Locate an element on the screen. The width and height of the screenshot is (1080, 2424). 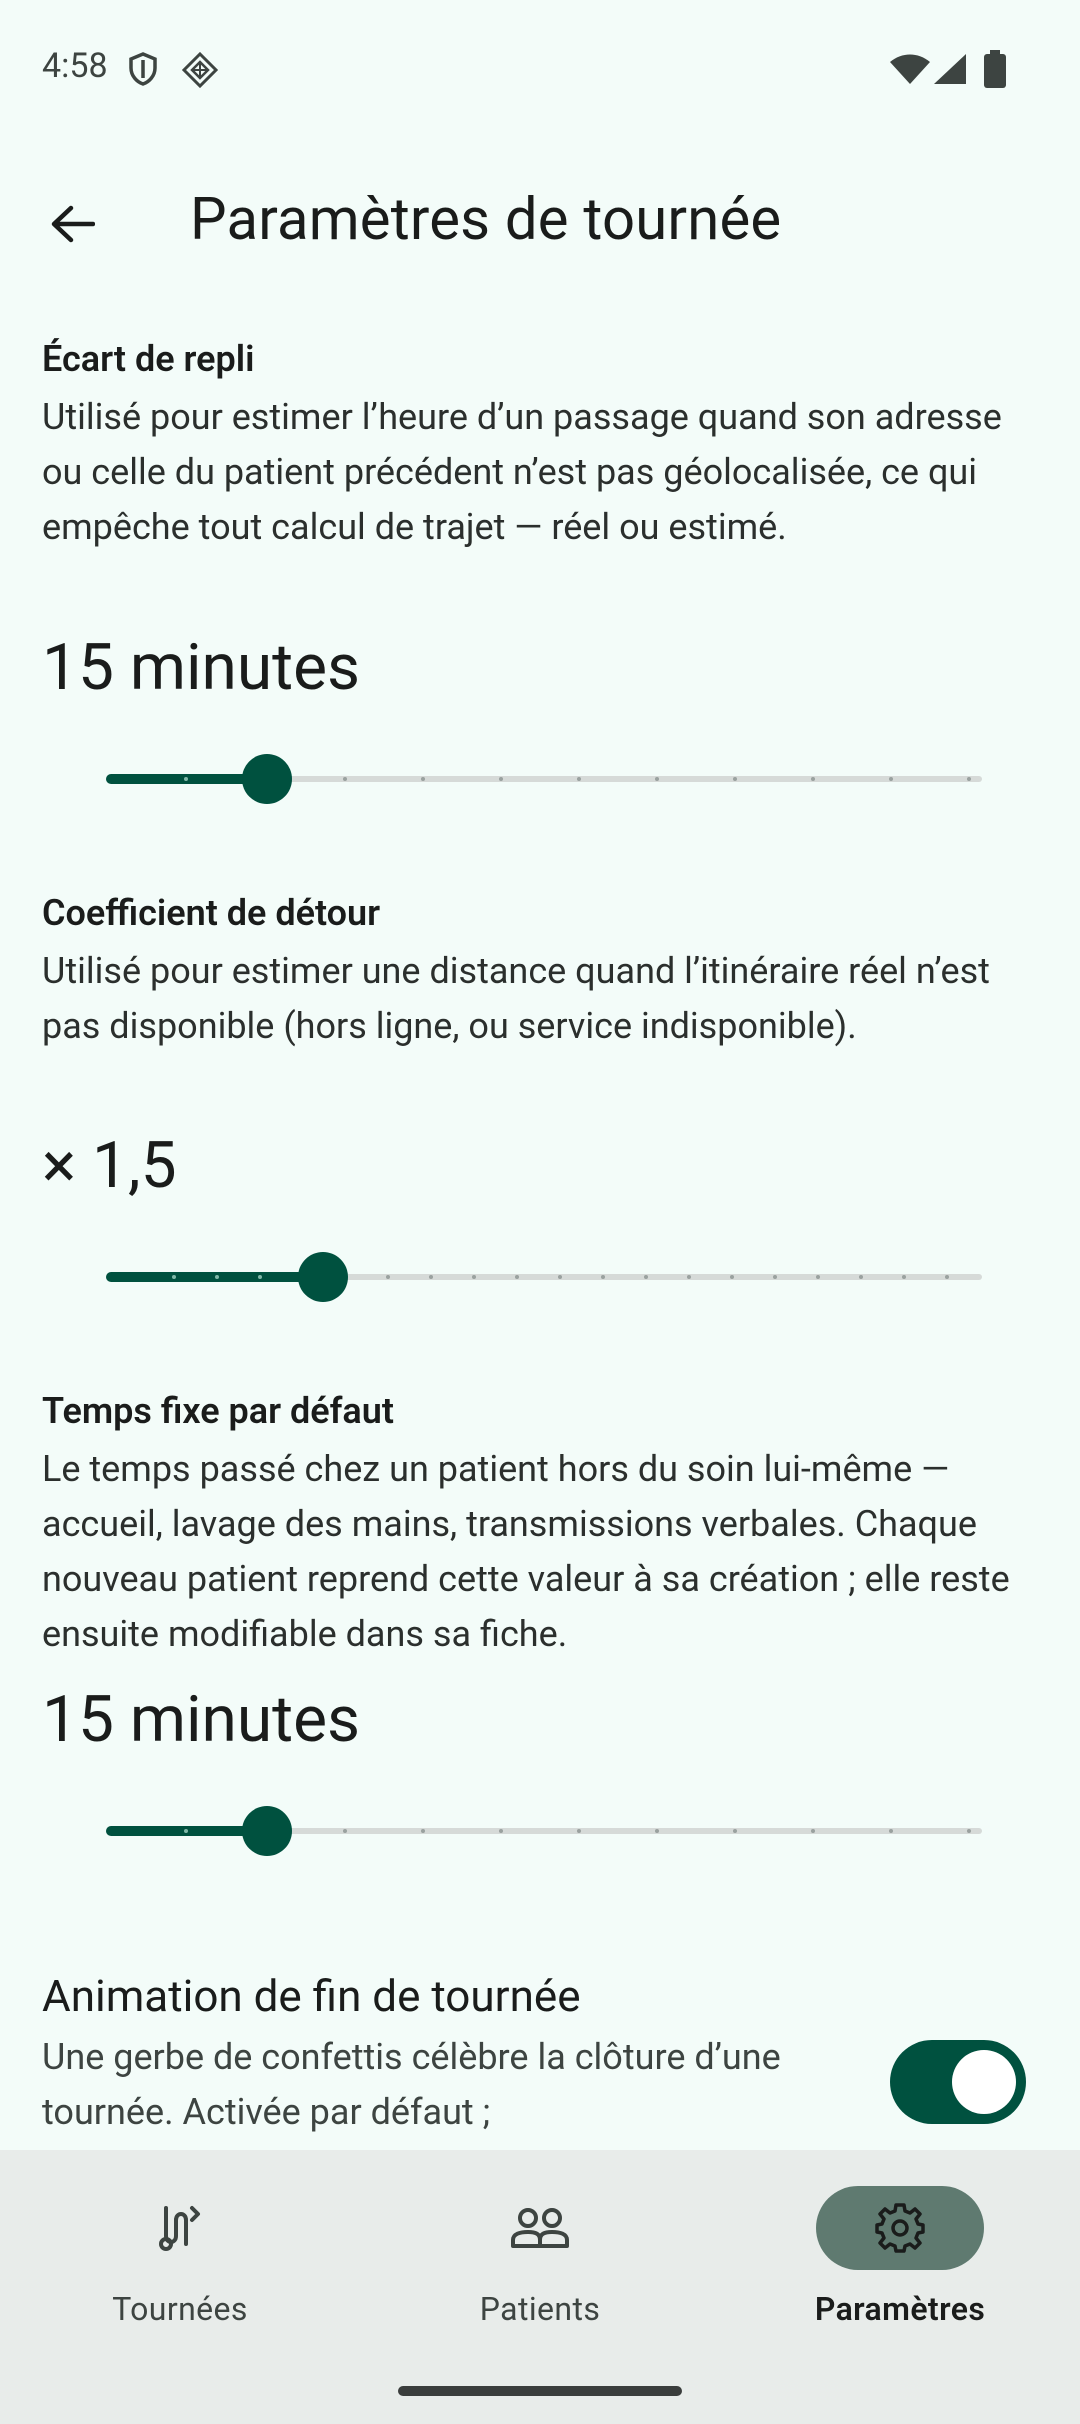
people-icon is located at coordinates (540, 2228).